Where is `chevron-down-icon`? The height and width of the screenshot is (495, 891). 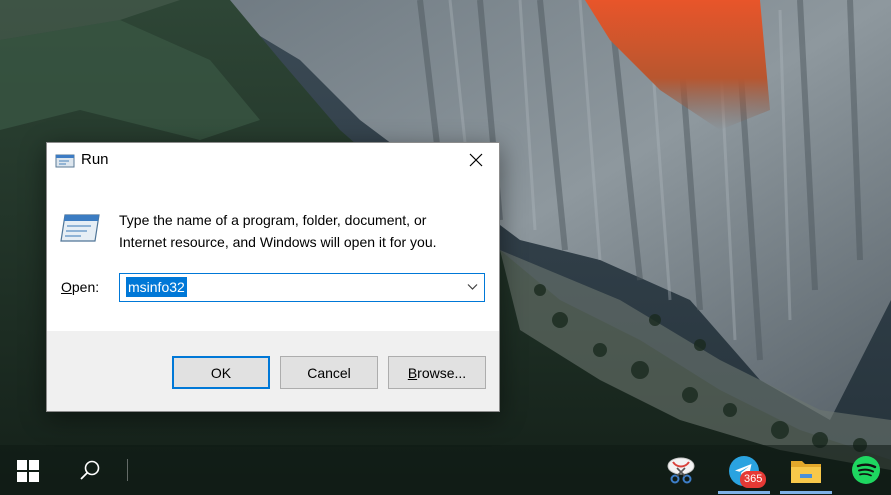
chevron-down-icon is located at coordinates (472, 287).